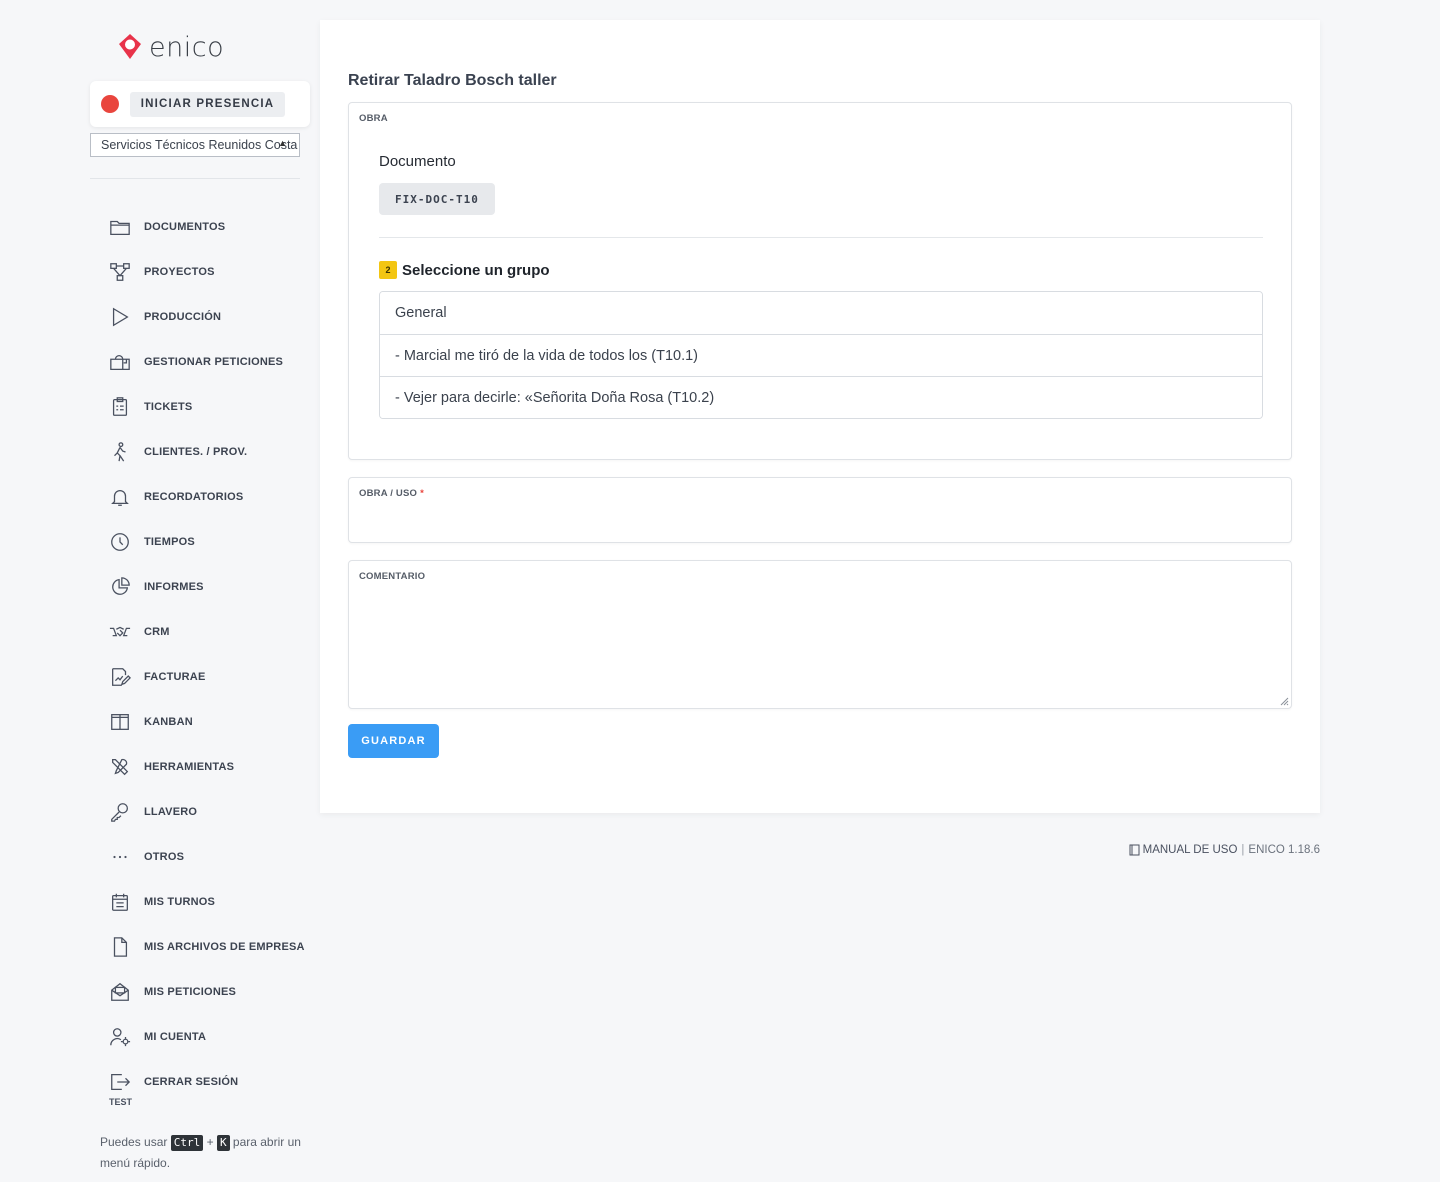 Image resolution: width=1440 pixels, height=1182 pixels. I want to click on handshake-icon, so click(120, 632).